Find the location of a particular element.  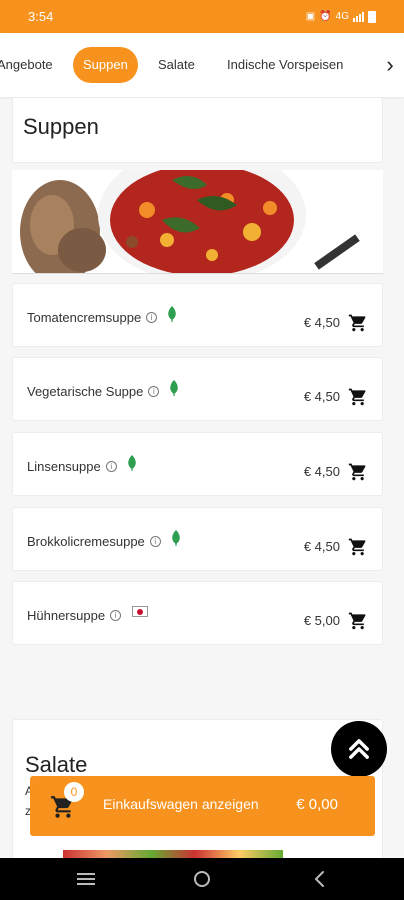

item-name-row: Tomatencremsuppe i is located at coordinates (102, 315).